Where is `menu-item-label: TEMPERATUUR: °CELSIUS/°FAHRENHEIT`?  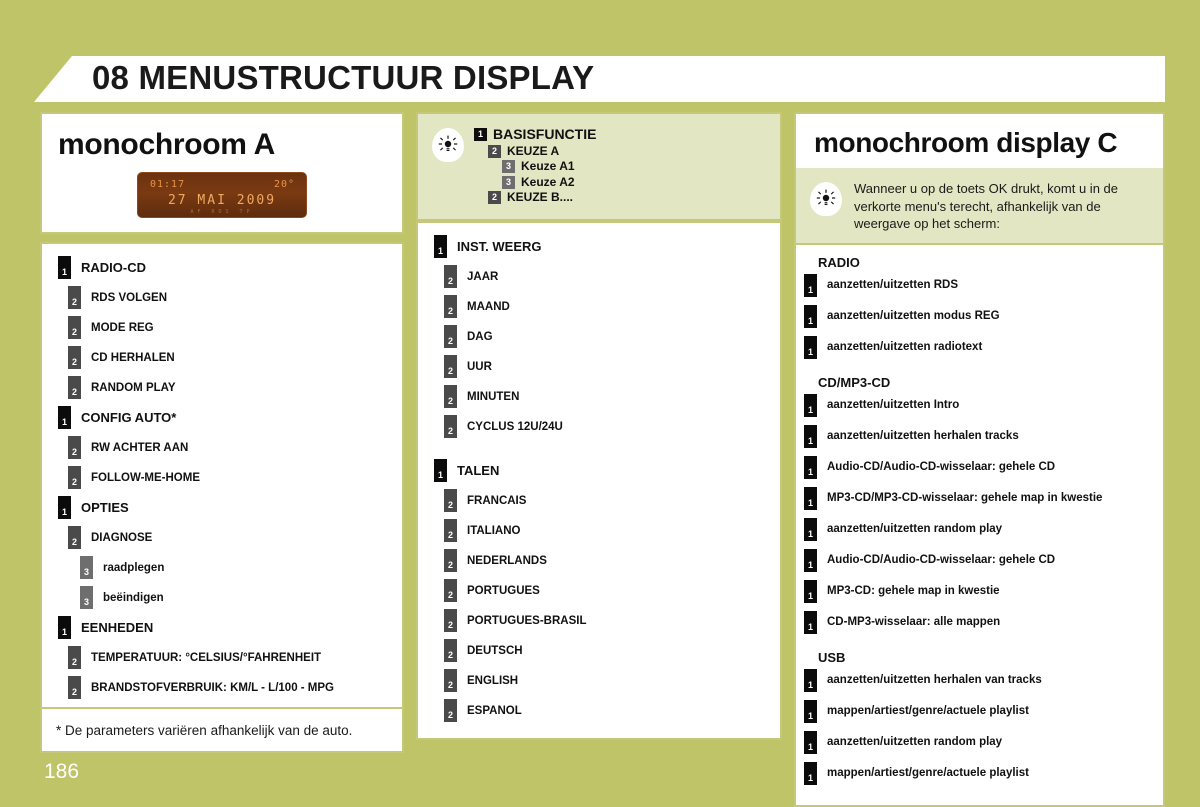 menu-item-label: TEMPERATUUR: °CELSIUS/°FAHRENHEIT is located at coordinates (206, 657).